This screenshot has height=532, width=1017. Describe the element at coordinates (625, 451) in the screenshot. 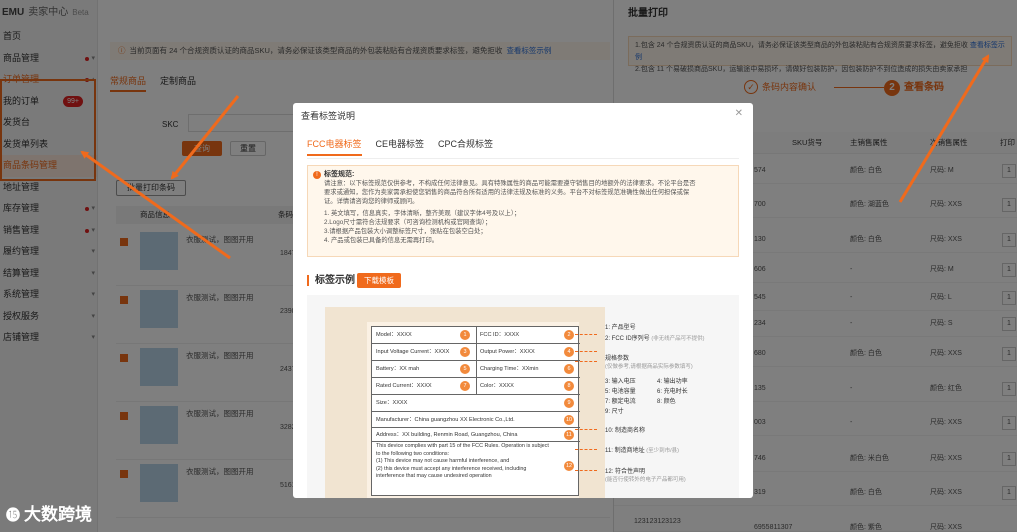

I see `callout-text: 11: 制造商地址` at that location.